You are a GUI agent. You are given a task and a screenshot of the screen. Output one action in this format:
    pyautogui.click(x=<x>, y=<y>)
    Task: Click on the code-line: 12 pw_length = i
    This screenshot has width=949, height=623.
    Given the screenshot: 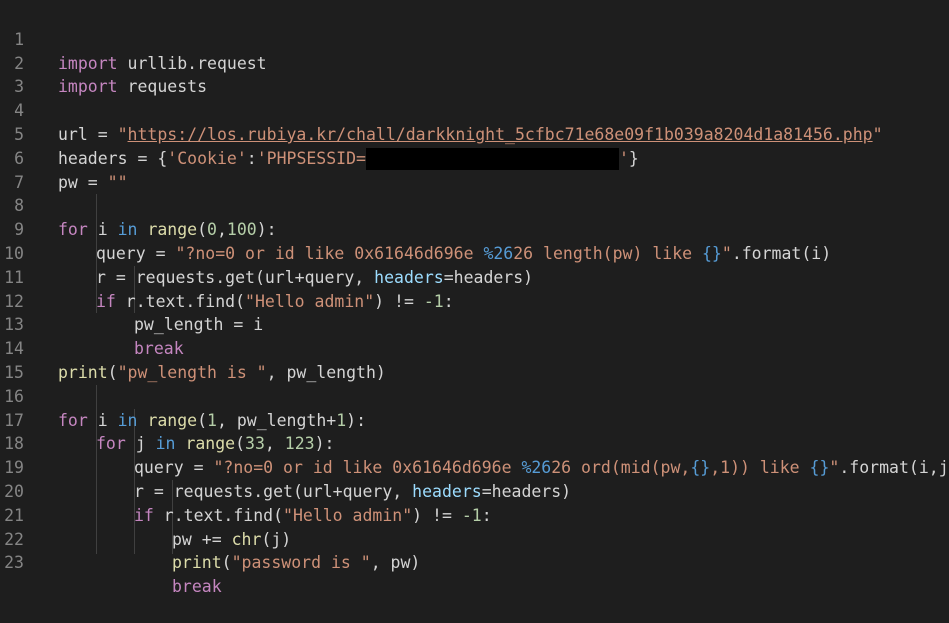 What is the action you would take?
    pyautogui.click(x=474, y=300)
    